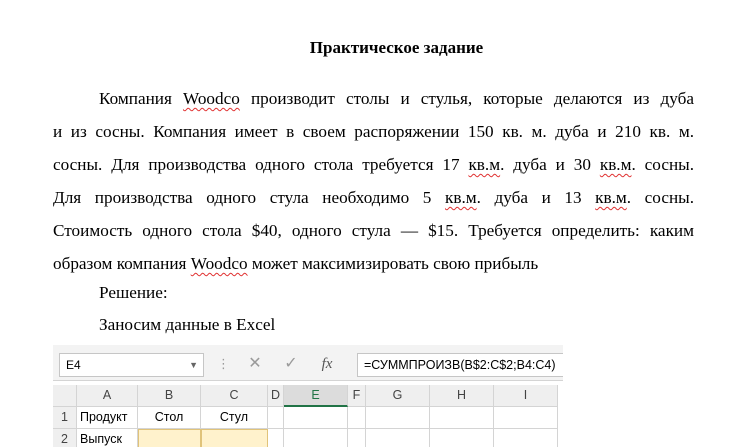  I want to click on cell-h2, so click(462, 438).